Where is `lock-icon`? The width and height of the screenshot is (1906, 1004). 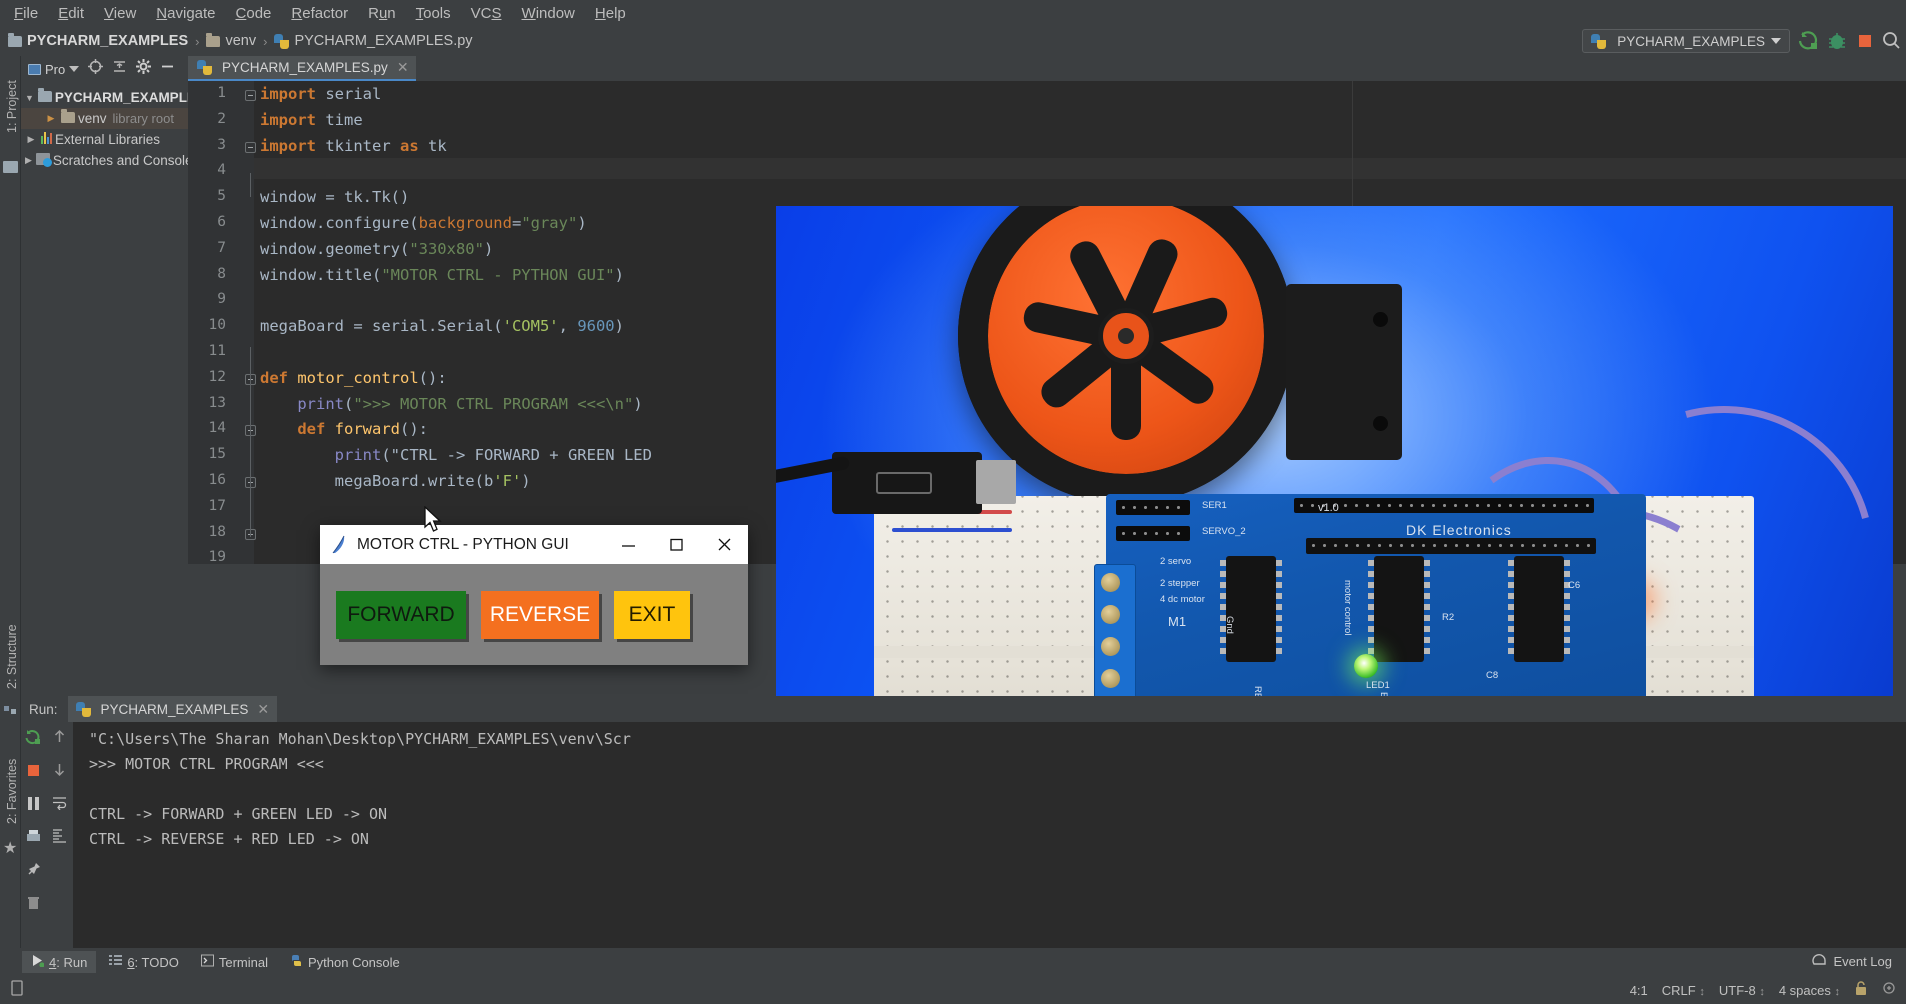
lock-icon is located at coordinates (1861, 990).